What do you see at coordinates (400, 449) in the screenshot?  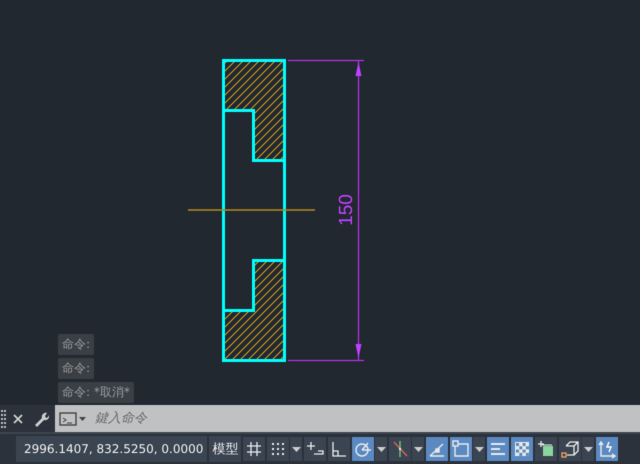 I see `crossed-lines-toggle` at bounding box center [400, 449].